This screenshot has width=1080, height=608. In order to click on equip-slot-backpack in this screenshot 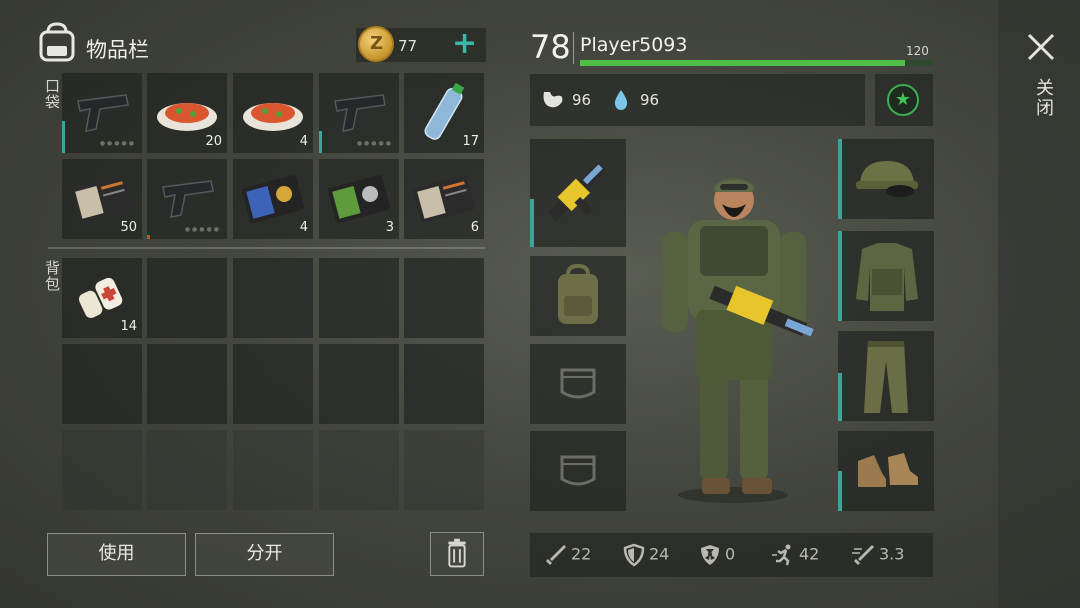, I will do `click(578, 296)`.